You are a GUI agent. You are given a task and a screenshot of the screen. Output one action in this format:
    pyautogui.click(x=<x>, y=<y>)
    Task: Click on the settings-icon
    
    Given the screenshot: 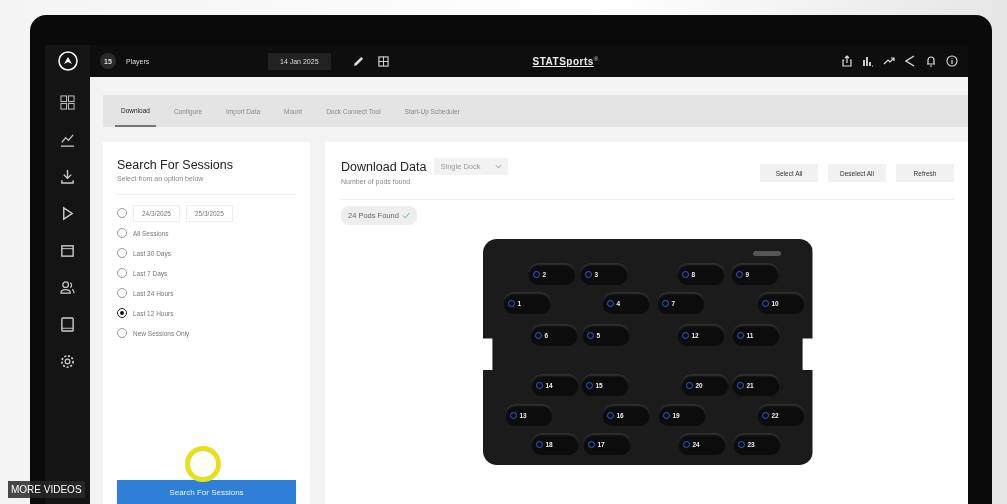 What is the action you would take?
    pyautogui.click(x=67, y=361)
    